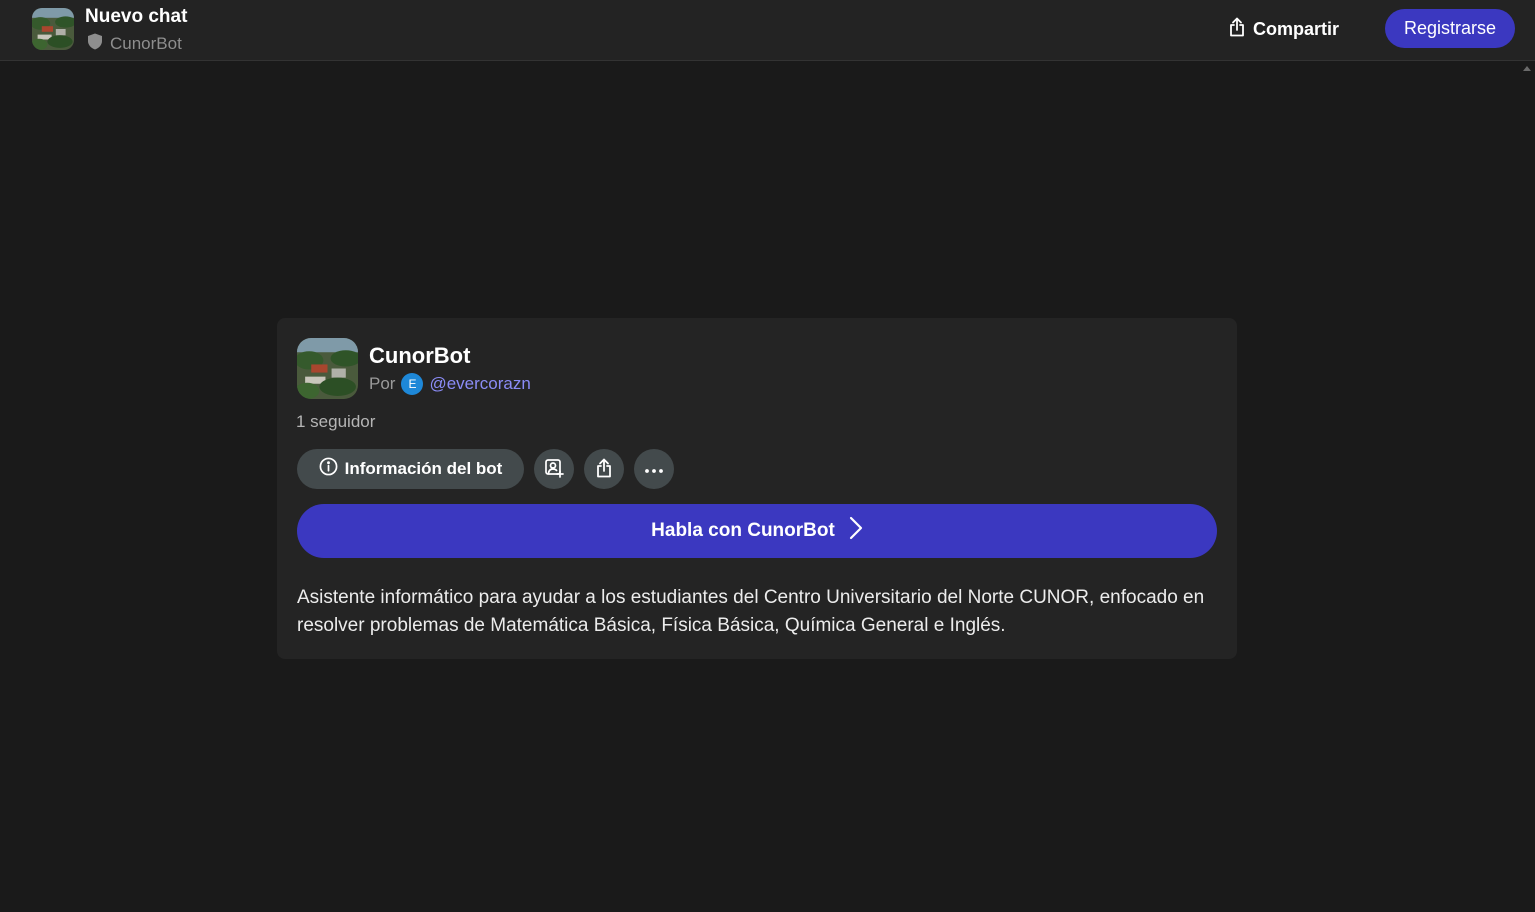  I want to click on creator-avatar: E, so click(412, 384).